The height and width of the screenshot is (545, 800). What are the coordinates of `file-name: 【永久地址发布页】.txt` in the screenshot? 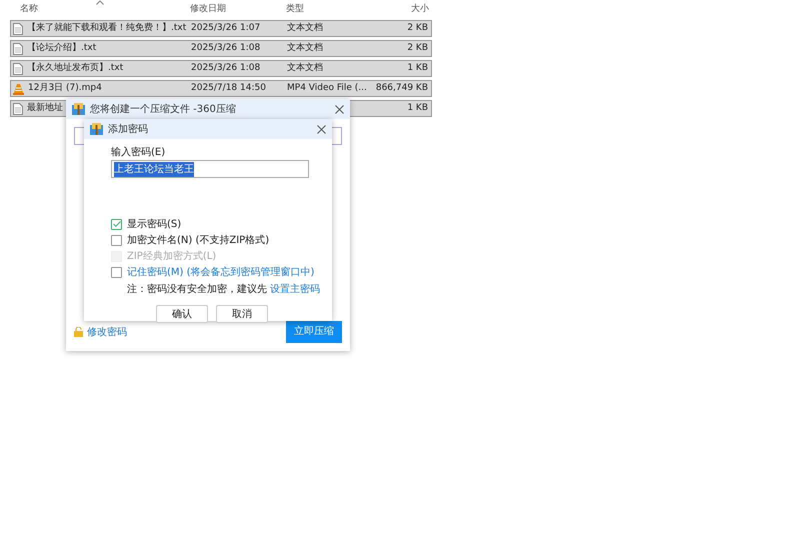 It's located at (75, 68).